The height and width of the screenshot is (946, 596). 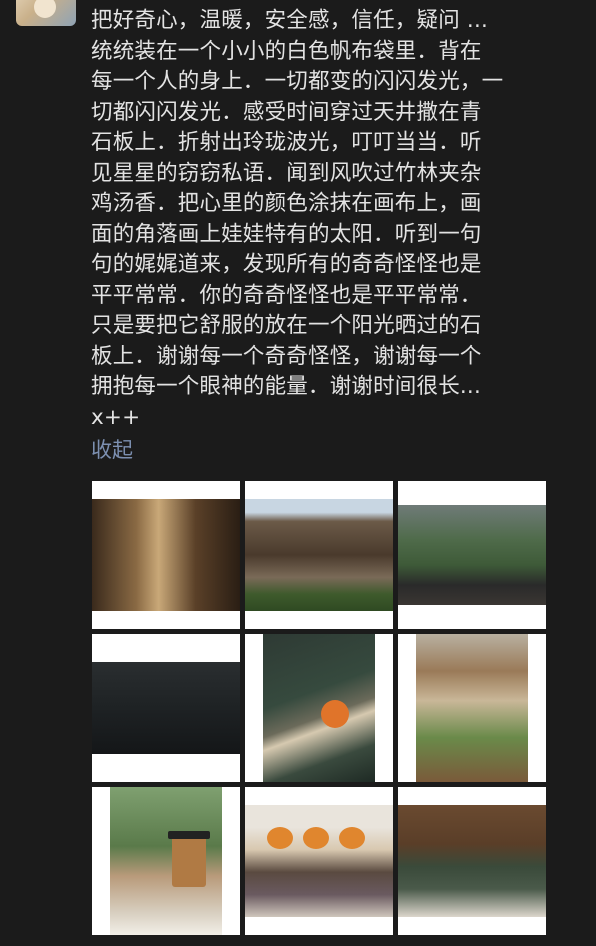 What do you see at coordinates (112, 449) in the screenshot?
I see `collapse-link: 收起` at bounding box center [112, 449].